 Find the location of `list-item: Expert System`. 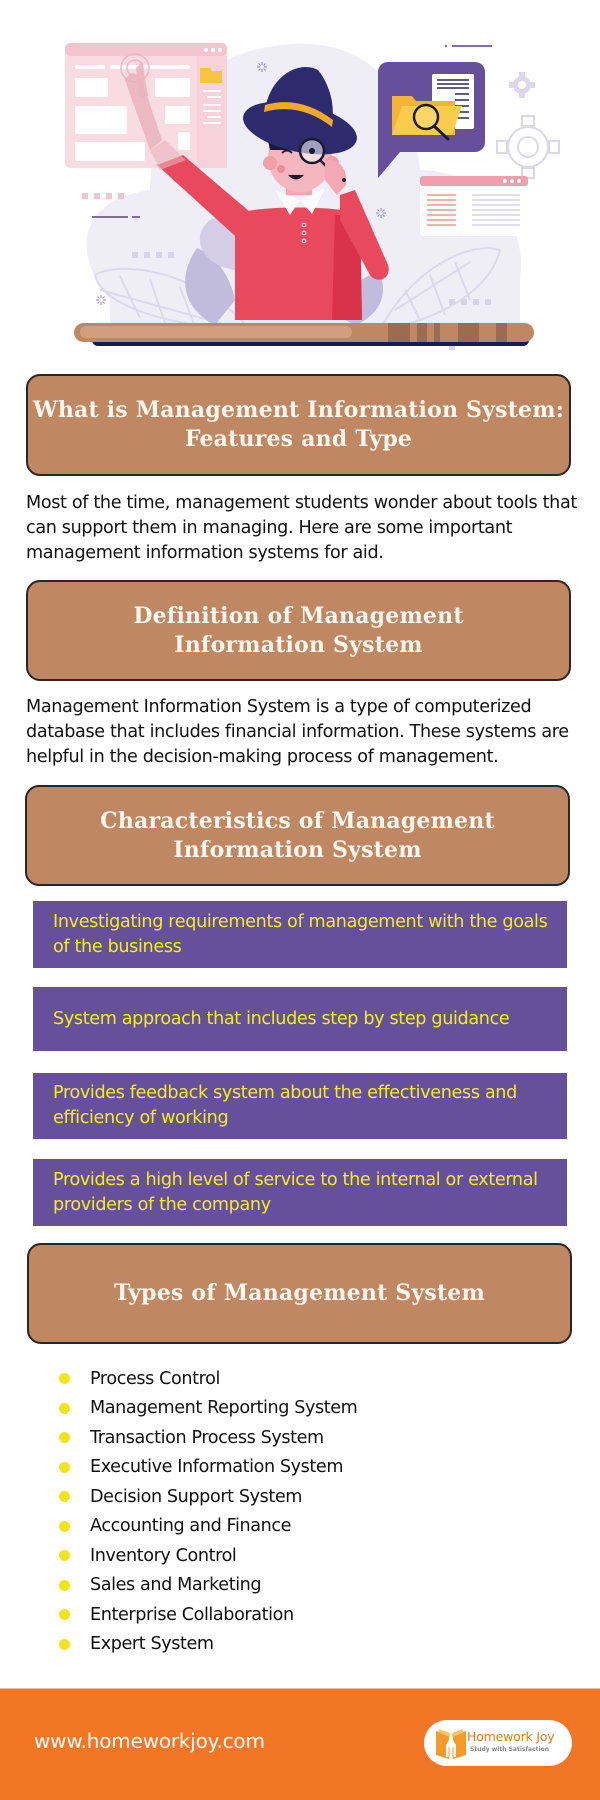

list-item: Expert System is located at coordinates (207, 1645).